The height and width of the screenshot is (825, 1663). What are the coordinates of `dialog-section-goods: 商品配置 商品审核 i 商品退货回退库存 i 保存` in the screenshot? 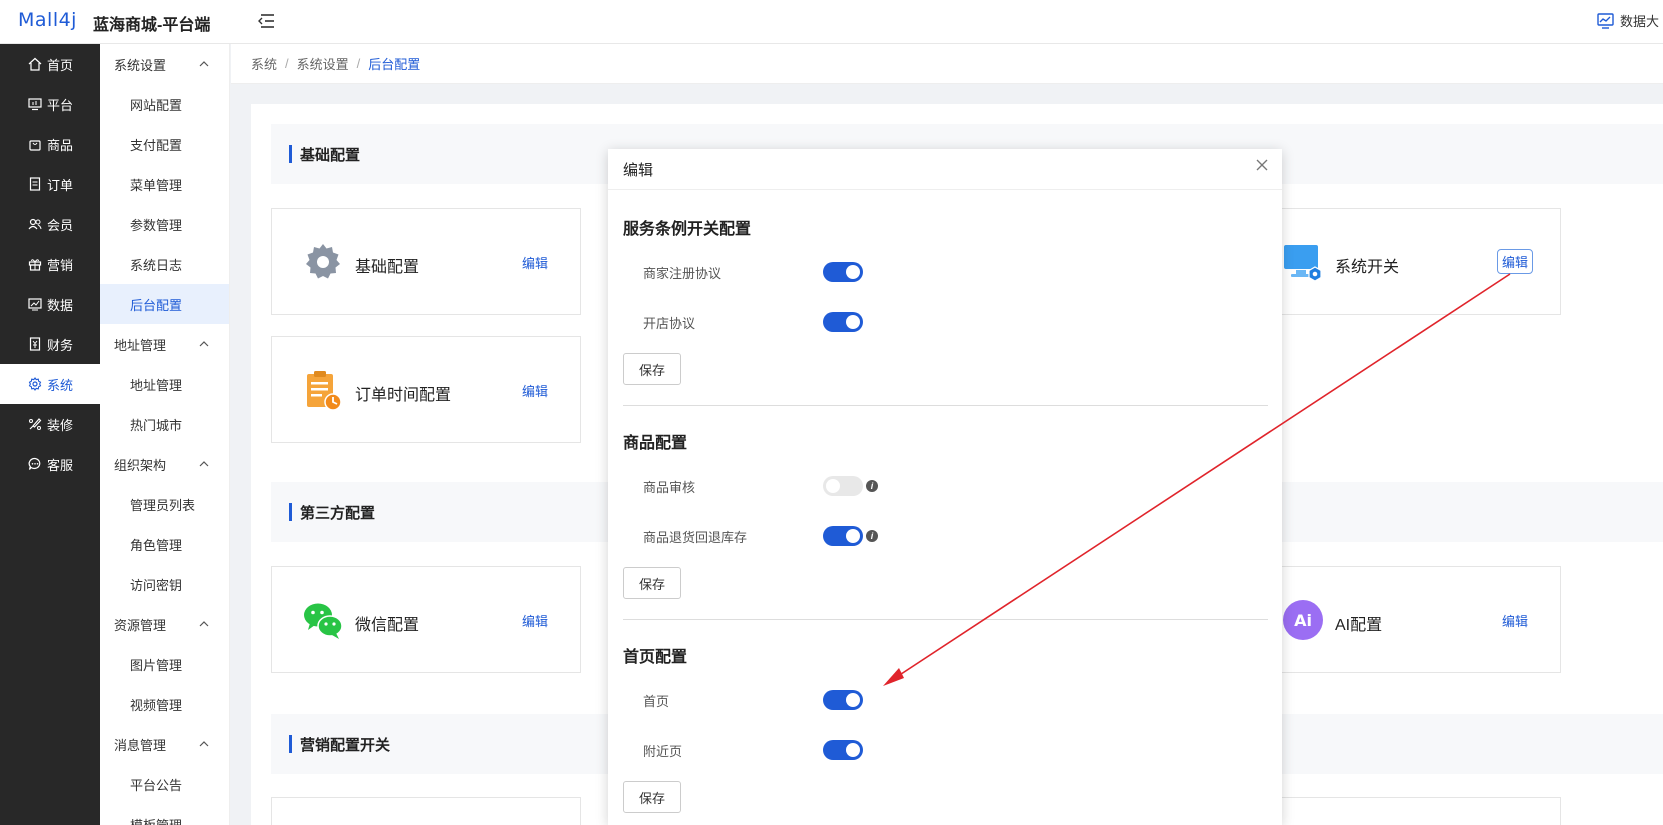 It's located at (945, 520).